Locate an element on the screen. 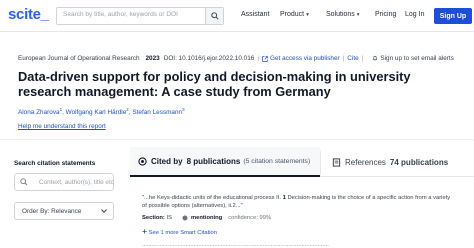 Image resolution: width=474 pixels, height=248 pixels. global-search-input: Search by title, author, keywords or DOI is located at coordinates (140, 16).